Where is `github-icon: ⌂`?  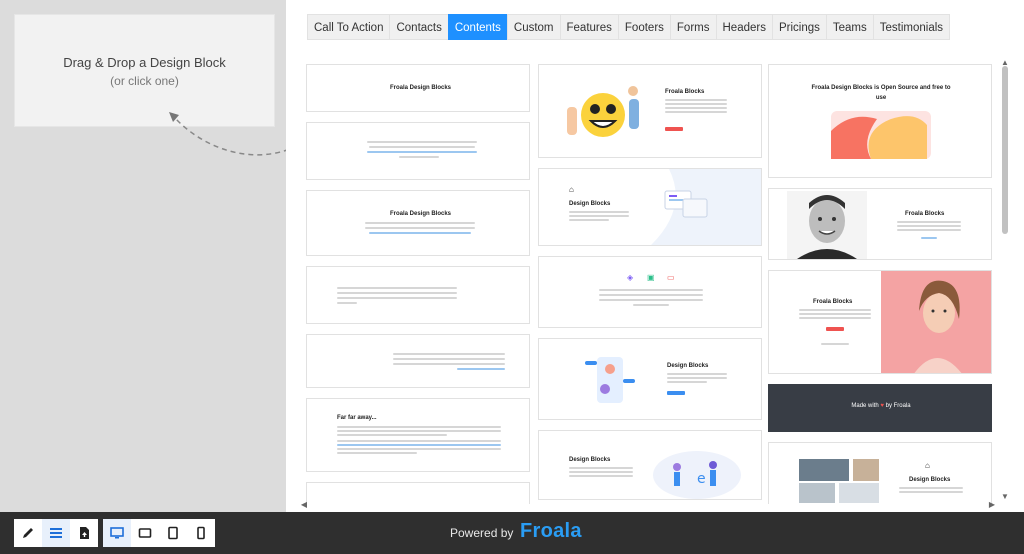
github-icon: ⌂ is located at coordinates (927, 465).